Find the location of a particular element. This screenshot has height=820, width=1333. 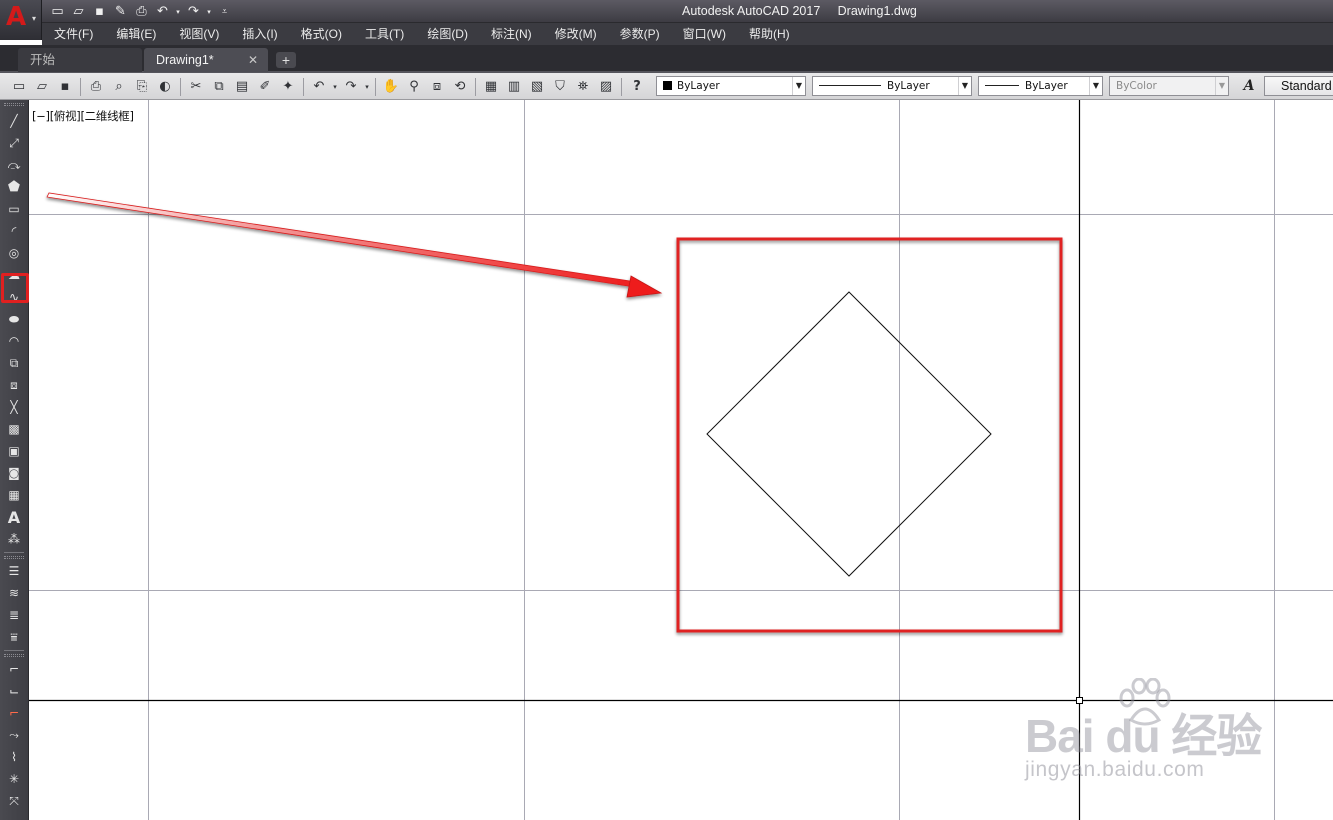

break-icon: ⌇ is located at coordinates (14, 757).